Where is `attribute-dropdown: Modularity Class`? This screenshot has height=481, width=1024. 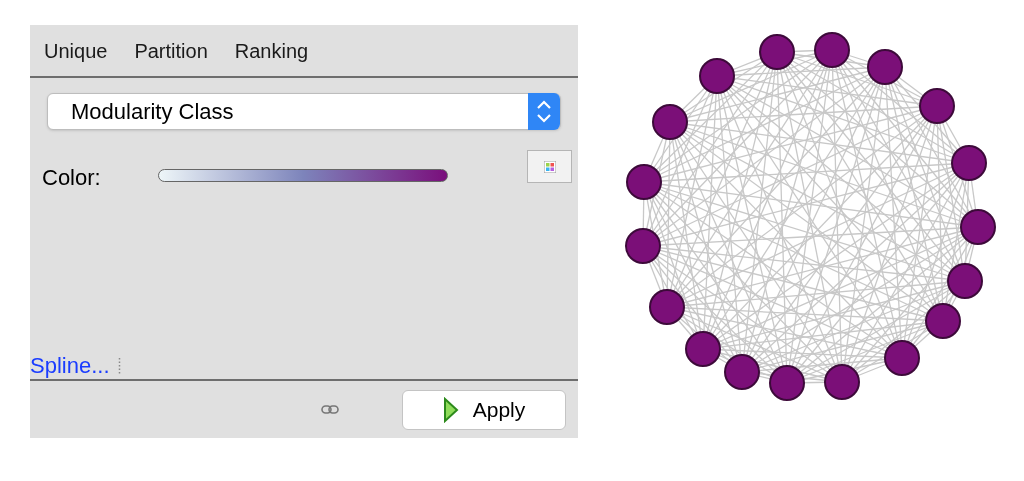 attribute-dropdown: Modularity Class is located at coordinates (304, 111).